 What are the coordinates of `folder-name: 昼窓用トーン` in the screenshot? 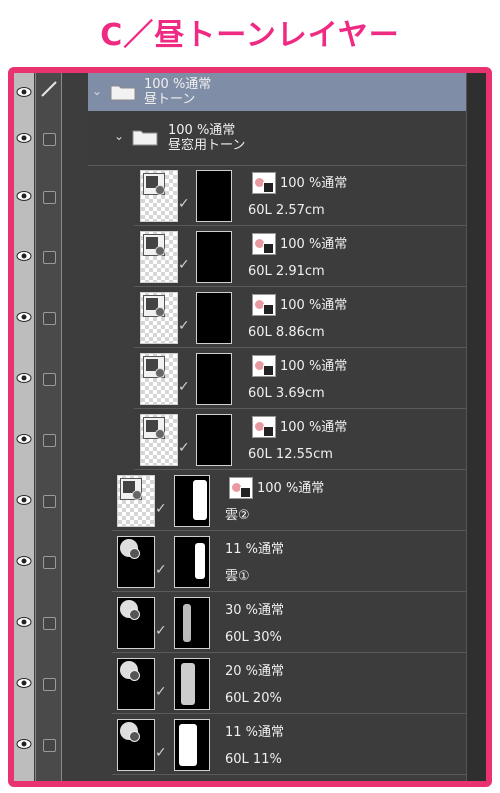 It's located at (207, 145).